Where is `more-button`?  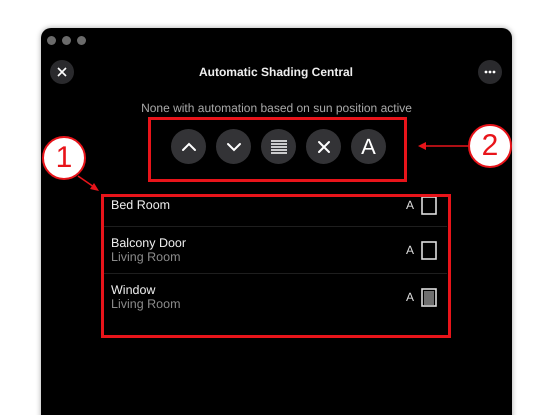 more-button is located at coordinates (490, 72).